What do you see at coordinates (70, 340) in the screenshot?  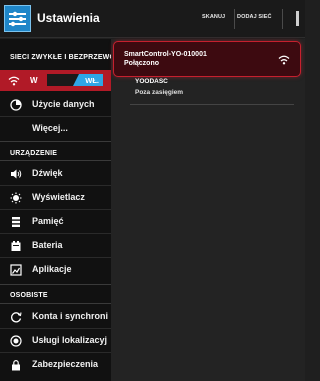 I see `sidebar-item-label: Usługi lokalizacyj` at bounding box center [70, 340].